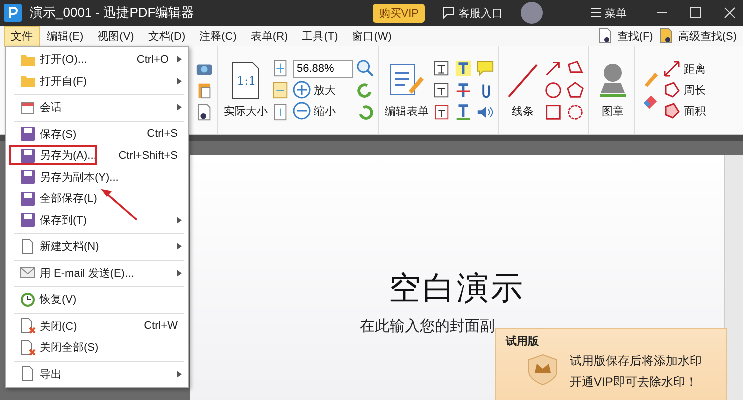 The height and width of the screenshot is (400, 743). Describe the element at coordinates (302, 111) in the screenshot. I see `minus-circle-icon` at that location.